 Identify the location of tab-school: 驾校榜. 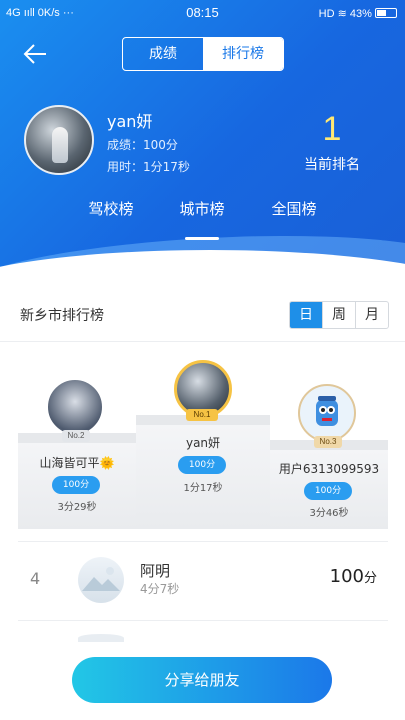
(111, 208).